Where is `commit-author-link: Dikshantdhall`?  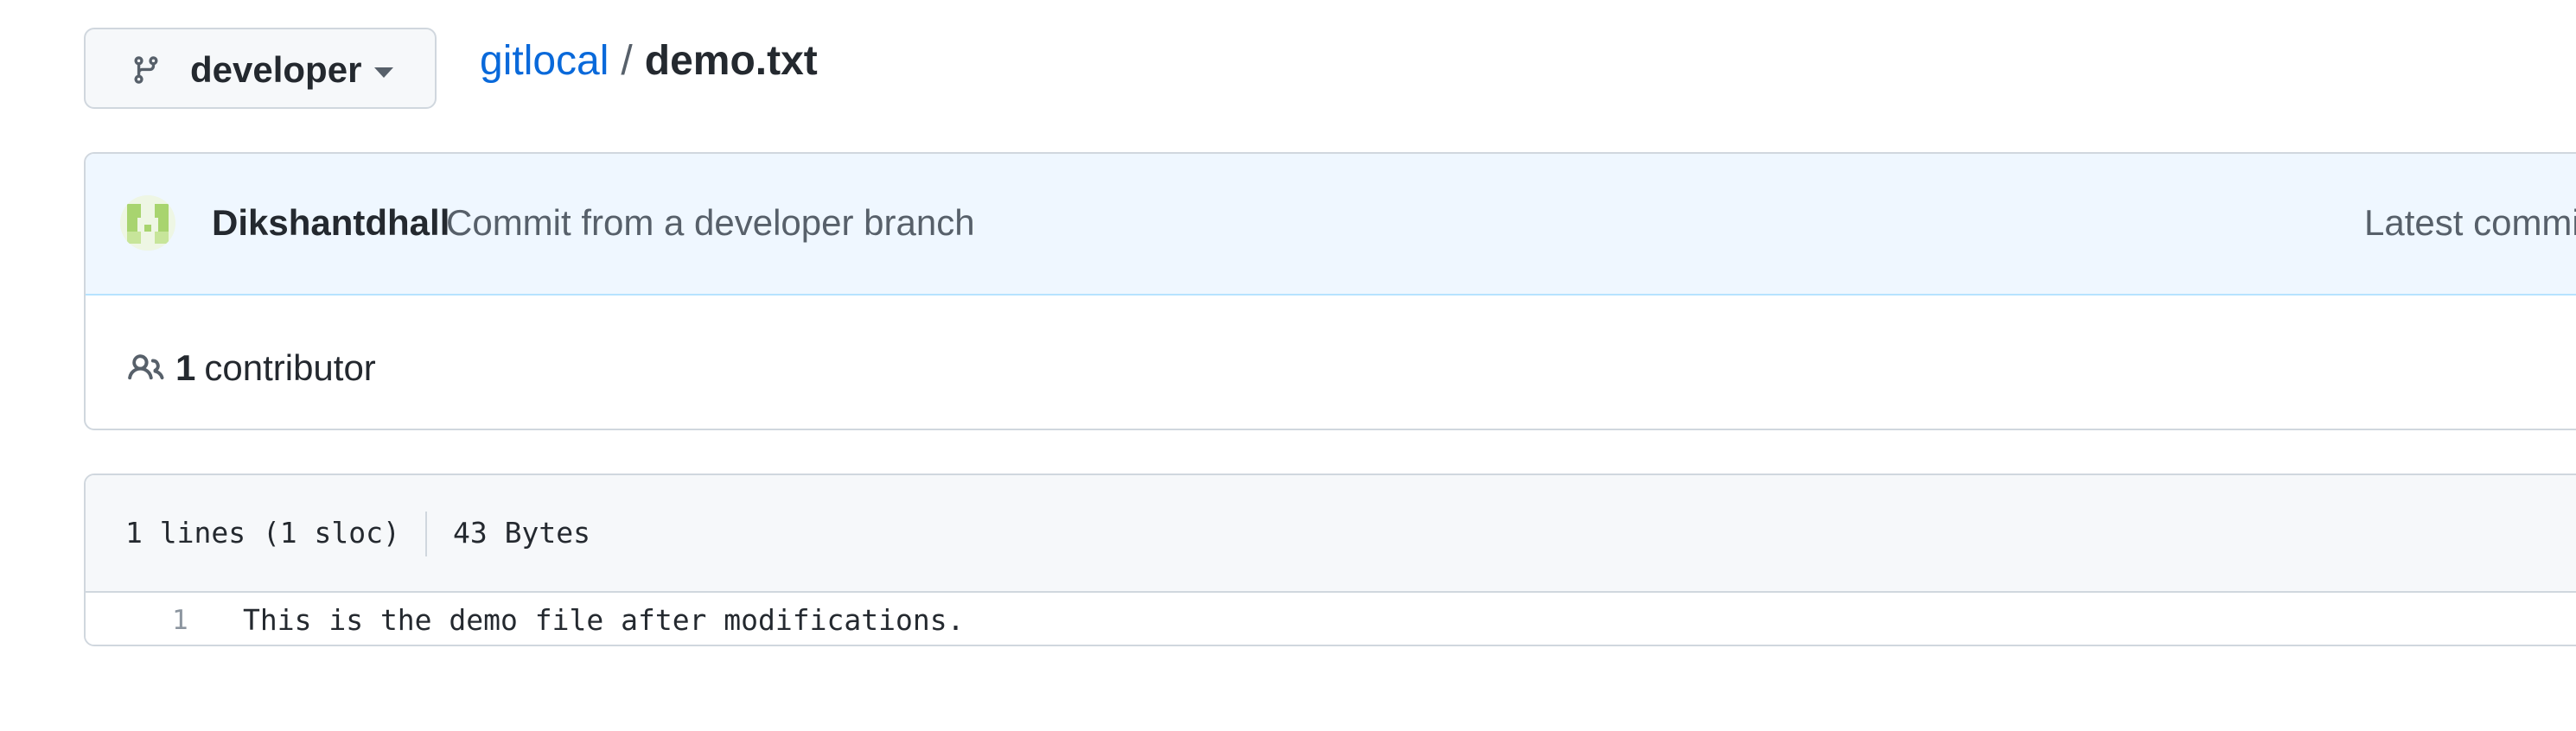
commit-author-link: Dikshantdhall is located at coordinates (331, 223).